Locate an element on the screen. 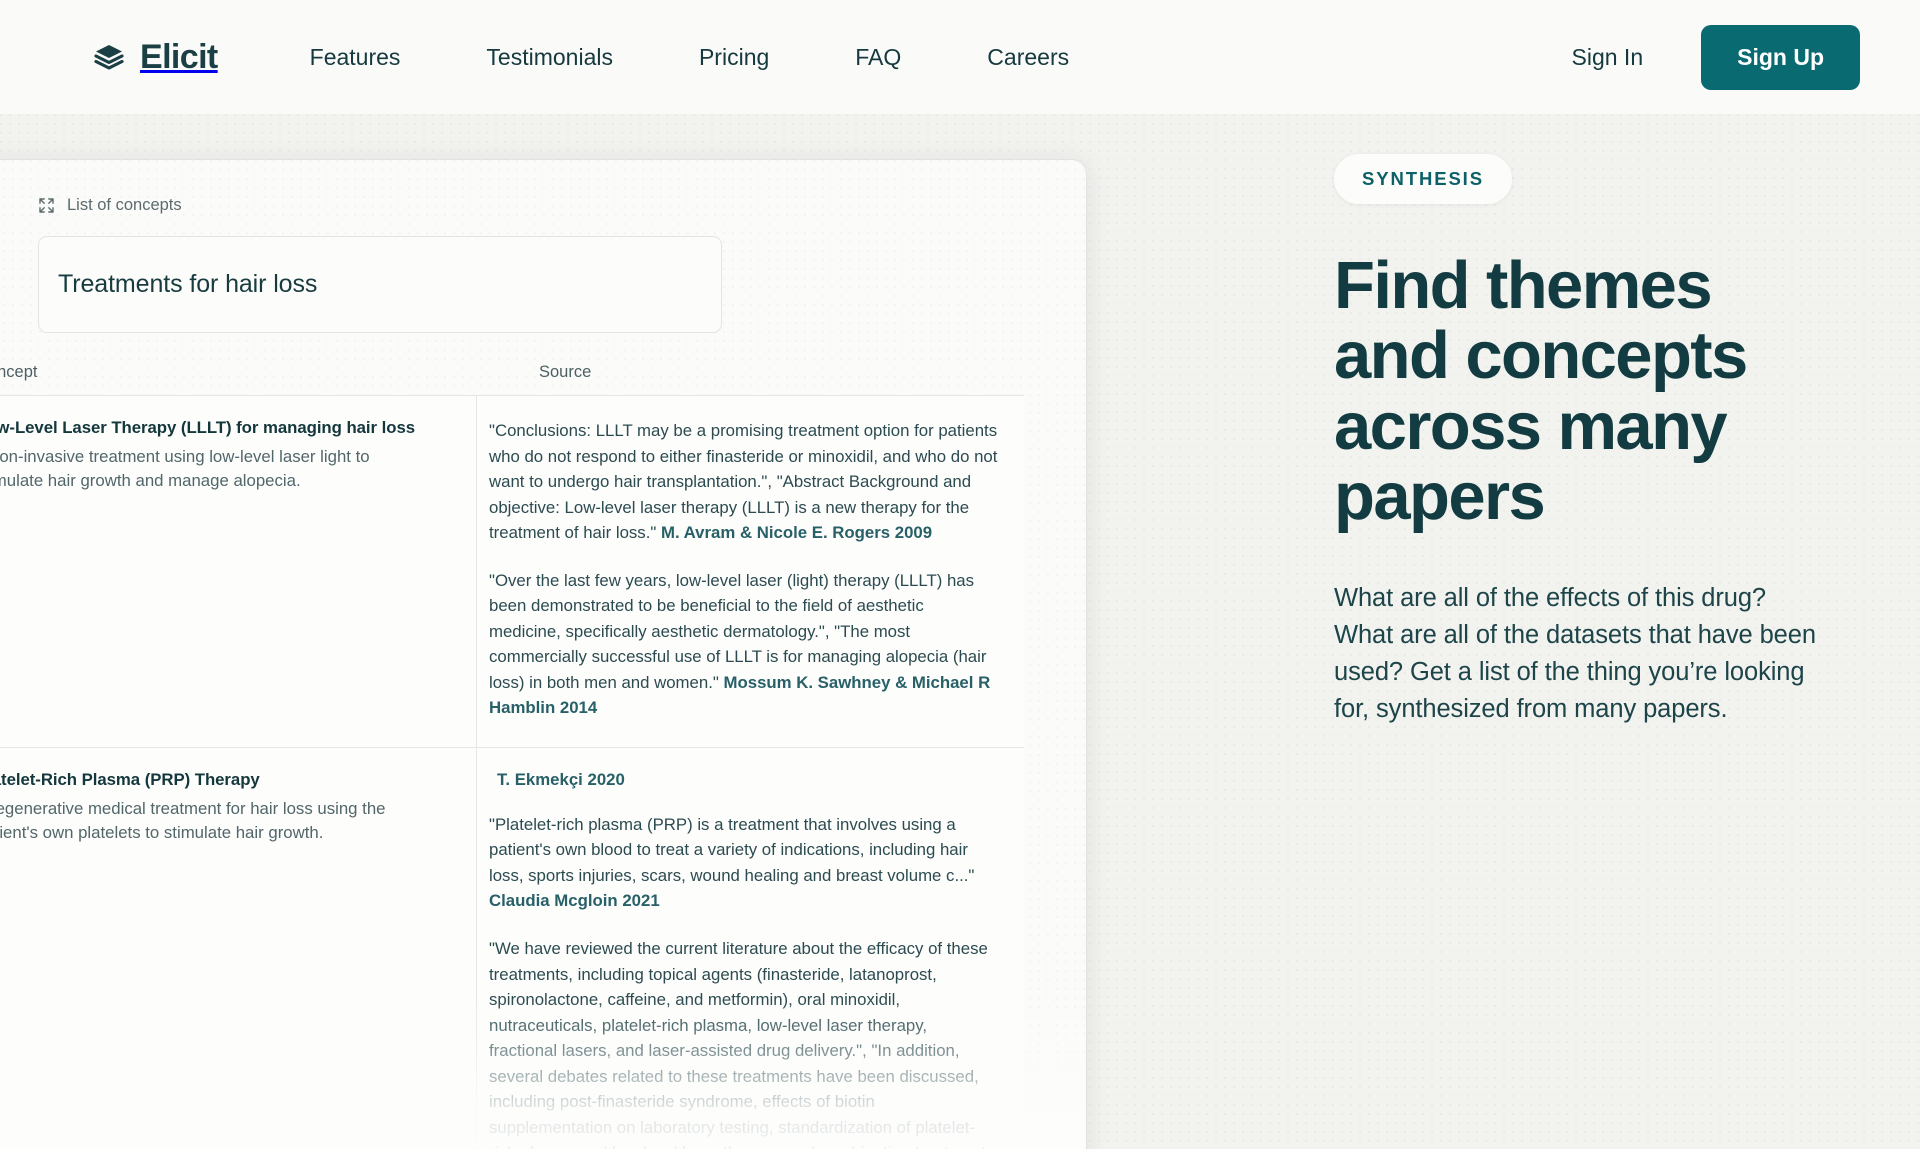 This screenshot has width=1920, height=1149. nav-link-pricing: Pricing is located at coordinates (734, 57).